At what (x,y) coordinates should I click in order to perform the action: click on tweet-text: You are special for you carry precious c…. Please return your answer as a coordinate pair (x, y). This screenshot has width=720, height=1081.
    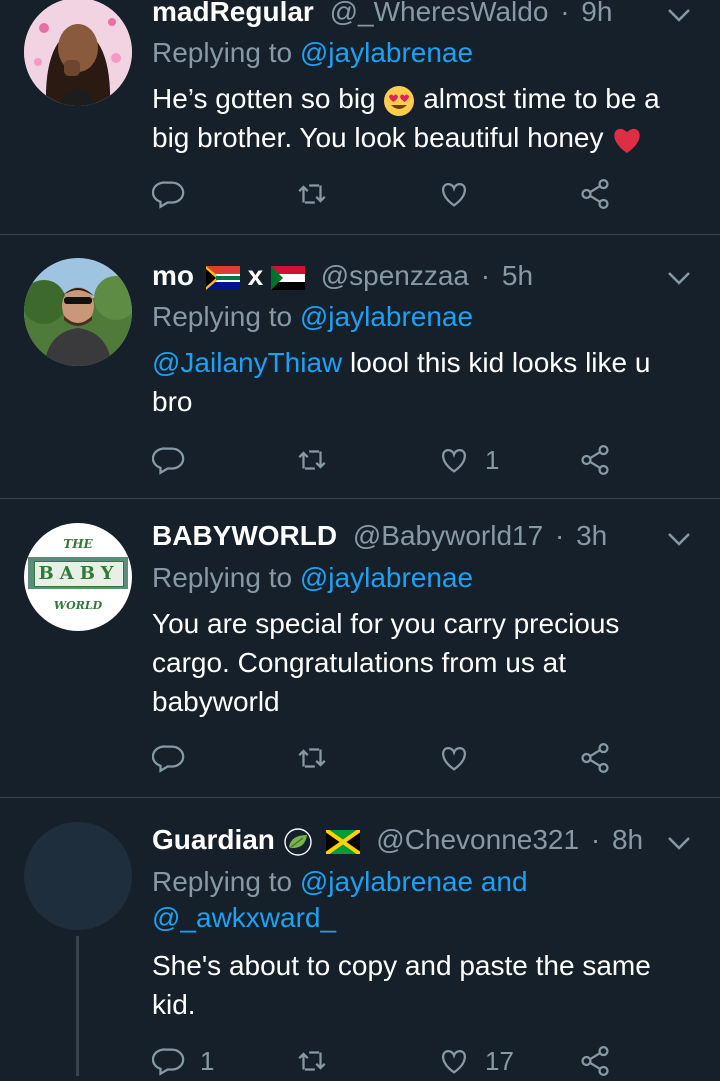
    Looking at the image, I should click on (386, 662).